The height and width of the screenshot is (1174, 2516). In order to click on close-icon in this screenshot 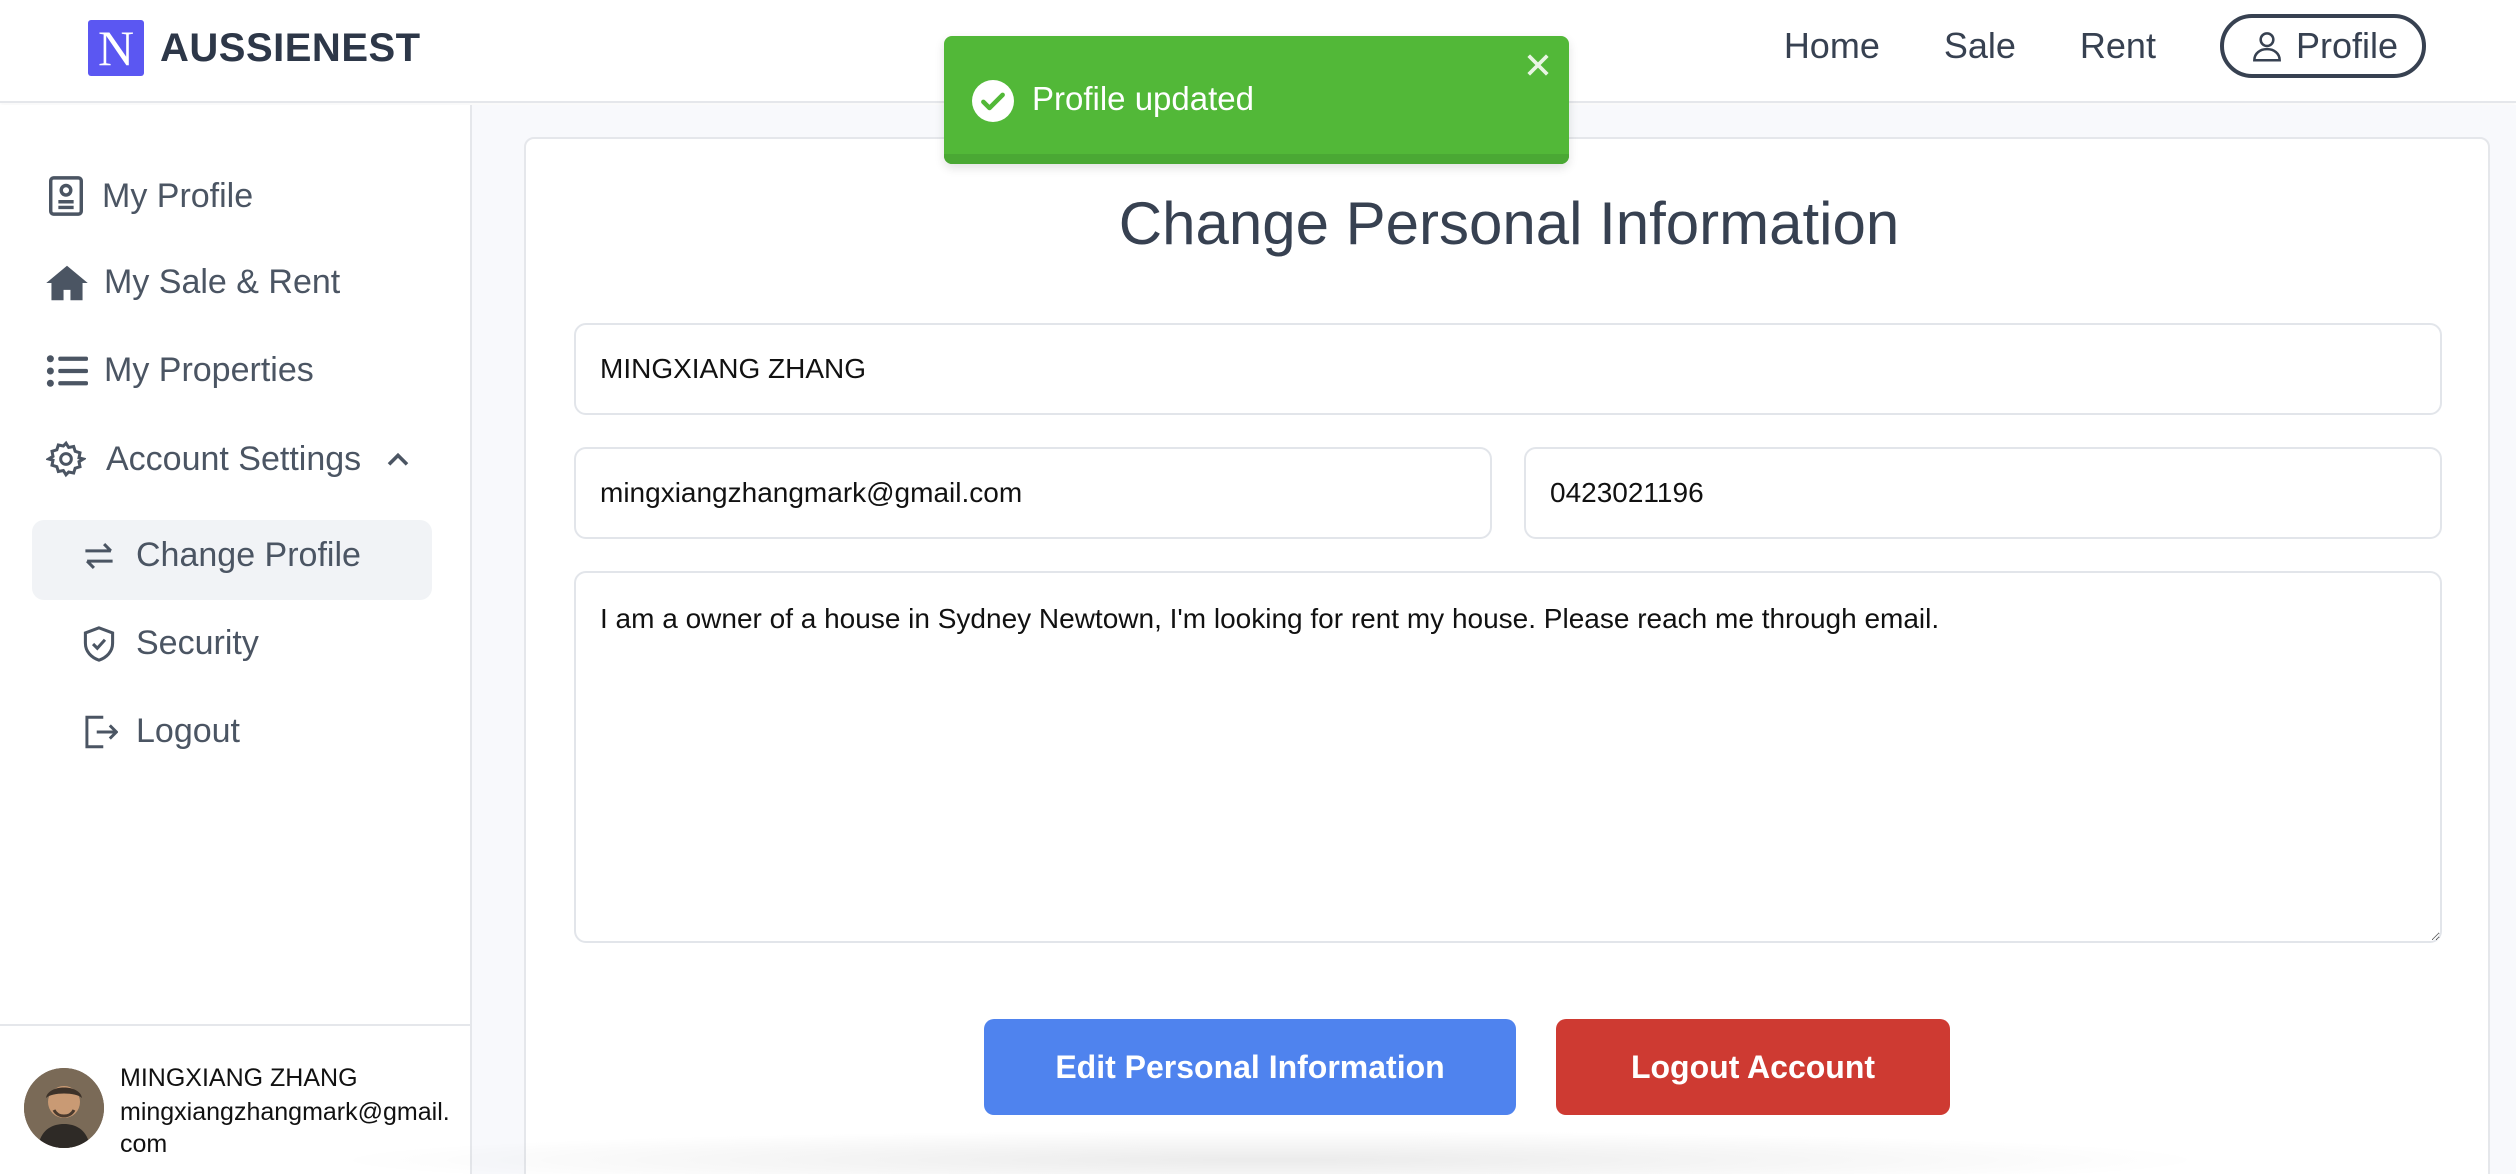, I will do `click(1538, 65)`.